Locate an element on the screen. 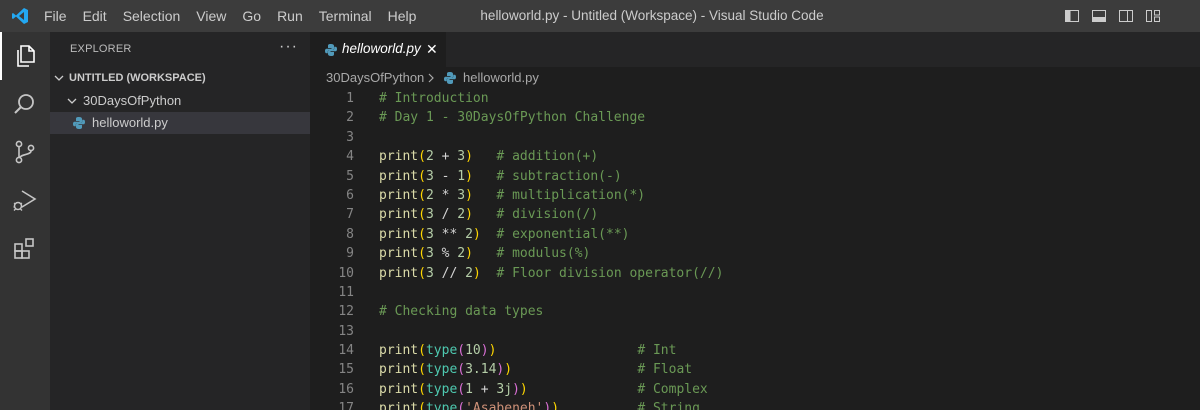 The width and height of the screenshot is (1200, 410). line-source: print(3 / 2) # division(/) is located at coordinates (488, 214).